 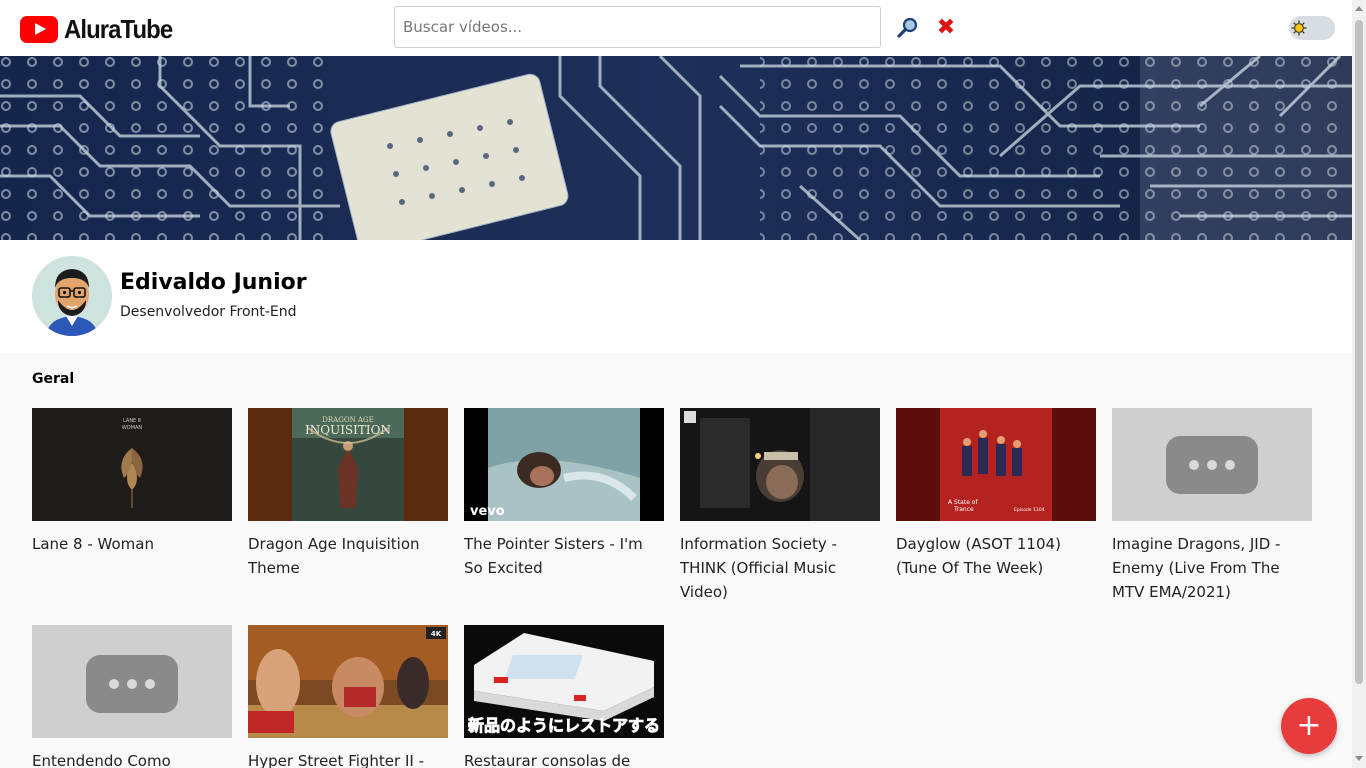 I want to click on scroll-up-arrow-icon, so click(x=1359, y=8).